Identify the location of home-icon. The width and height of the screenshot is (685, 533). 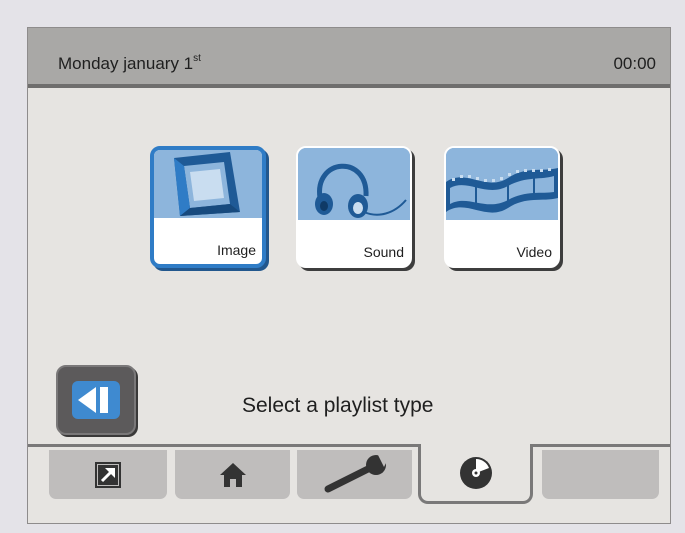
(232, 474).